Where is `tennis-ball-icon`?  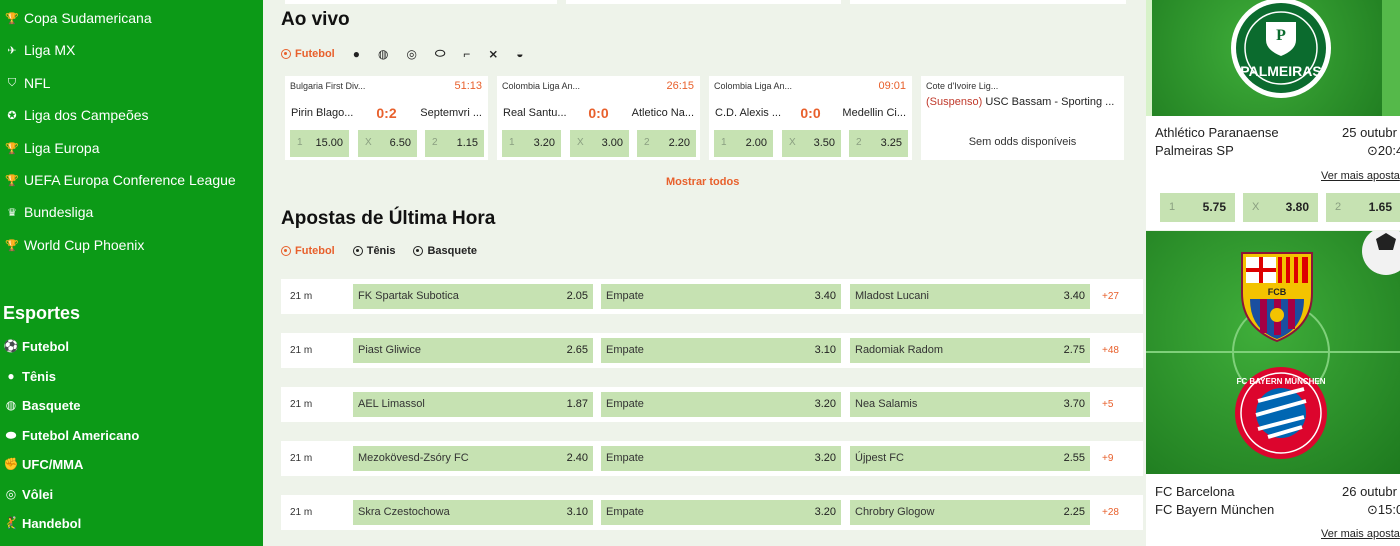
tennis-ball-icon is located at coordinates (357, 251).